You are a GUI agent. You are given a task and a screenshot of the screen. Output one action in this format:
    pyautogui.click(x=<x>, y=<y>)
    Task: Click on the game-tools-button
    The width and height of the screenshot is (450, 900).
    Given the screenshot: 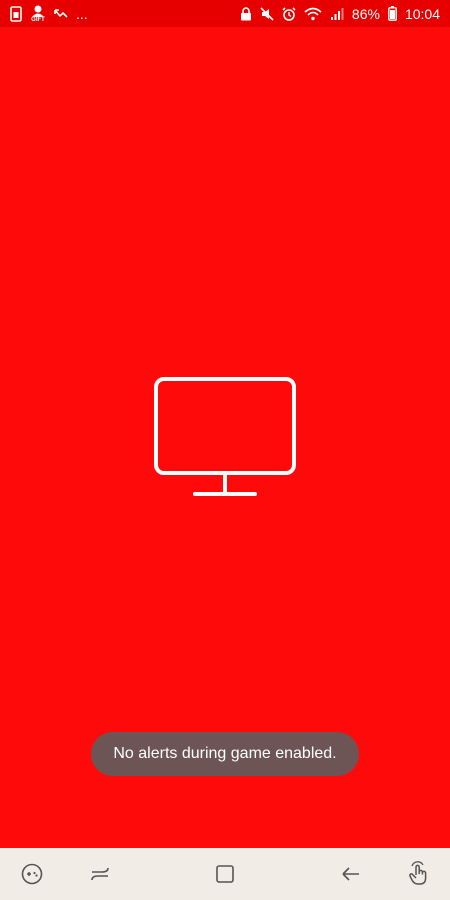 What is the action you would take?
    pyautogui.click(x=32, y=874)
    